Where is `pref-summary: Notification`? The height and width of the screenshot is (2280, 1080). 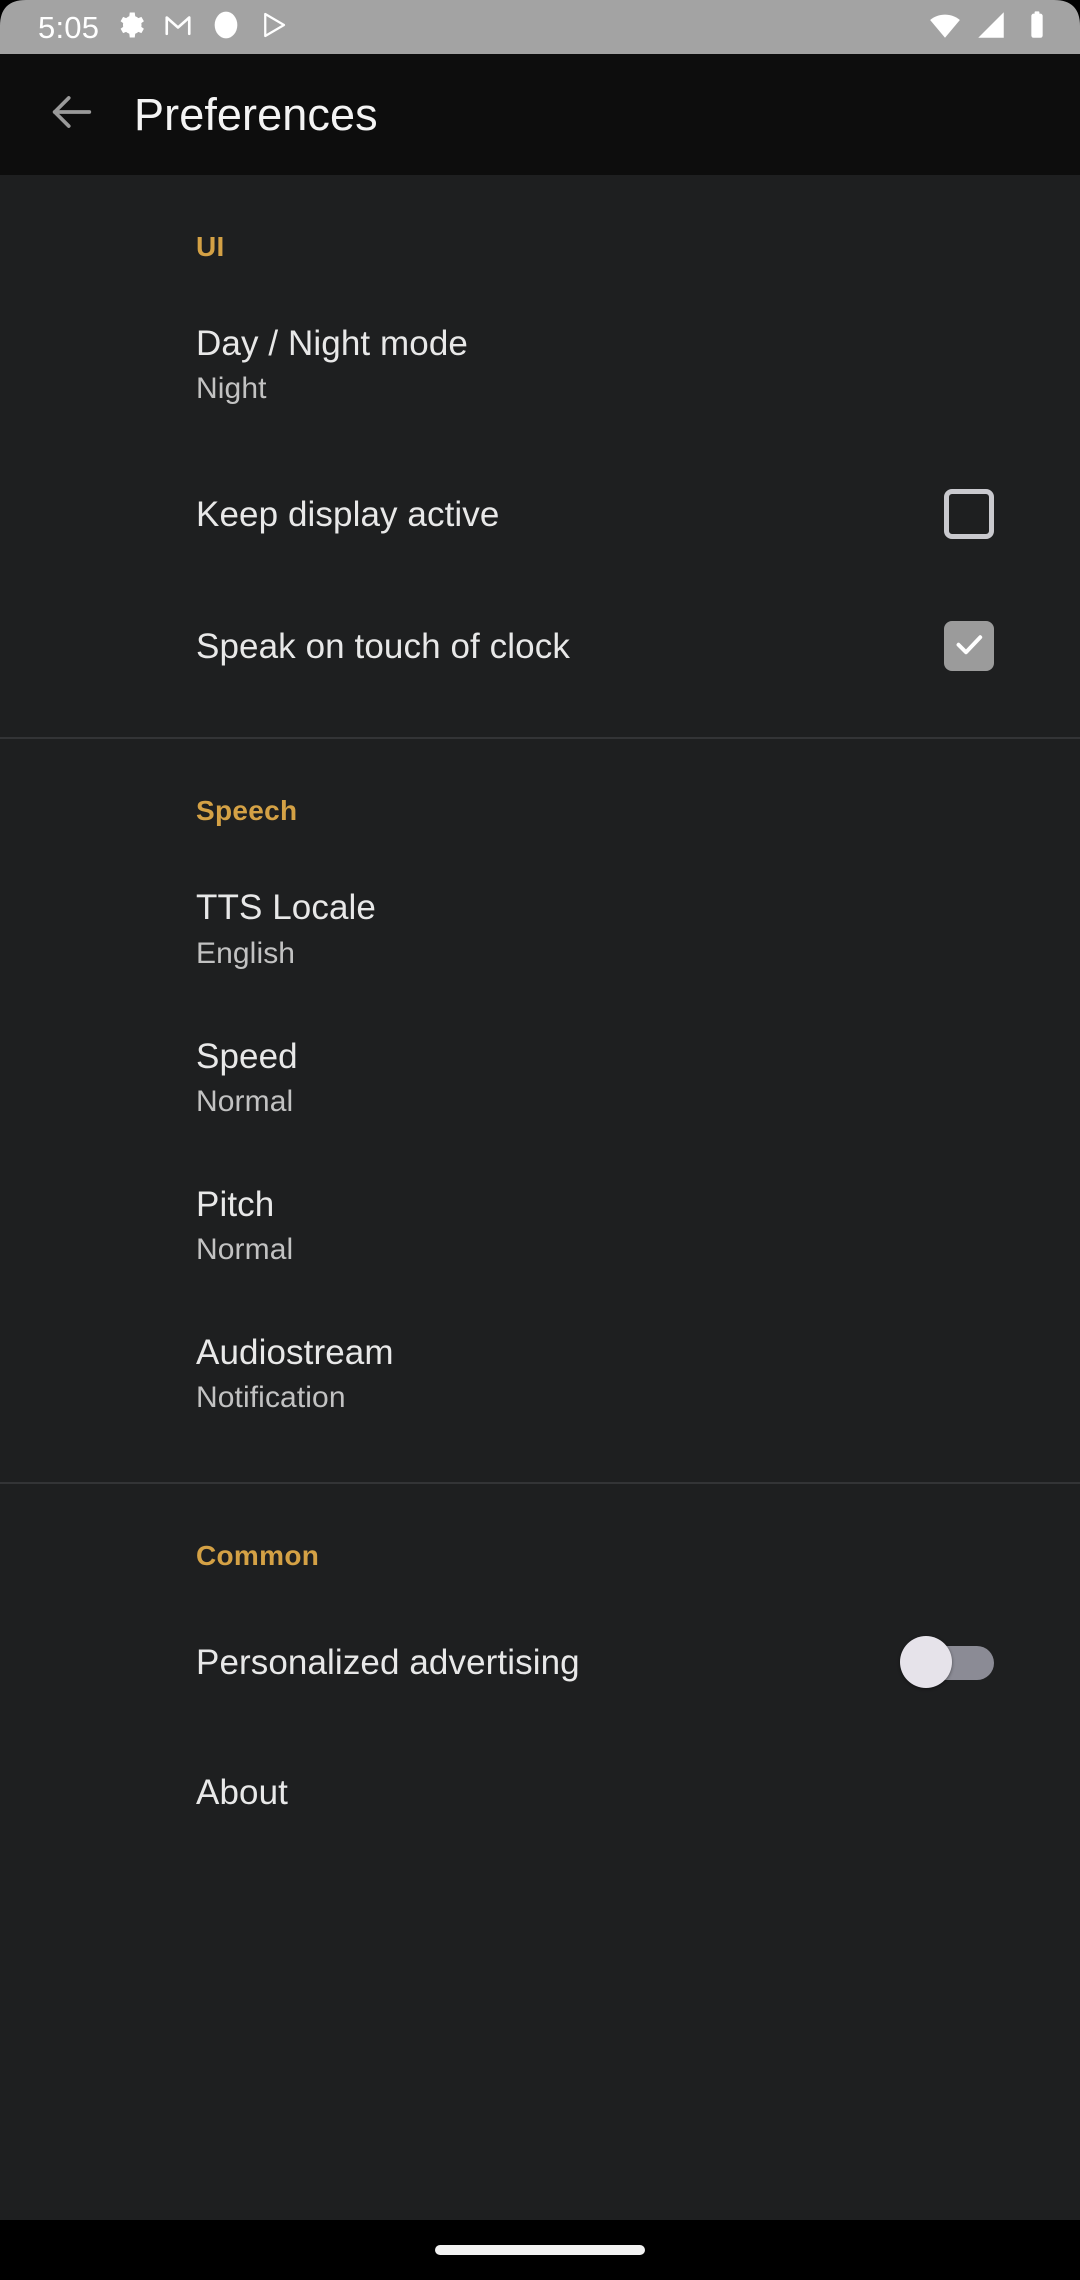 pref-summary: Notification is located at coordinates (271, 1398).